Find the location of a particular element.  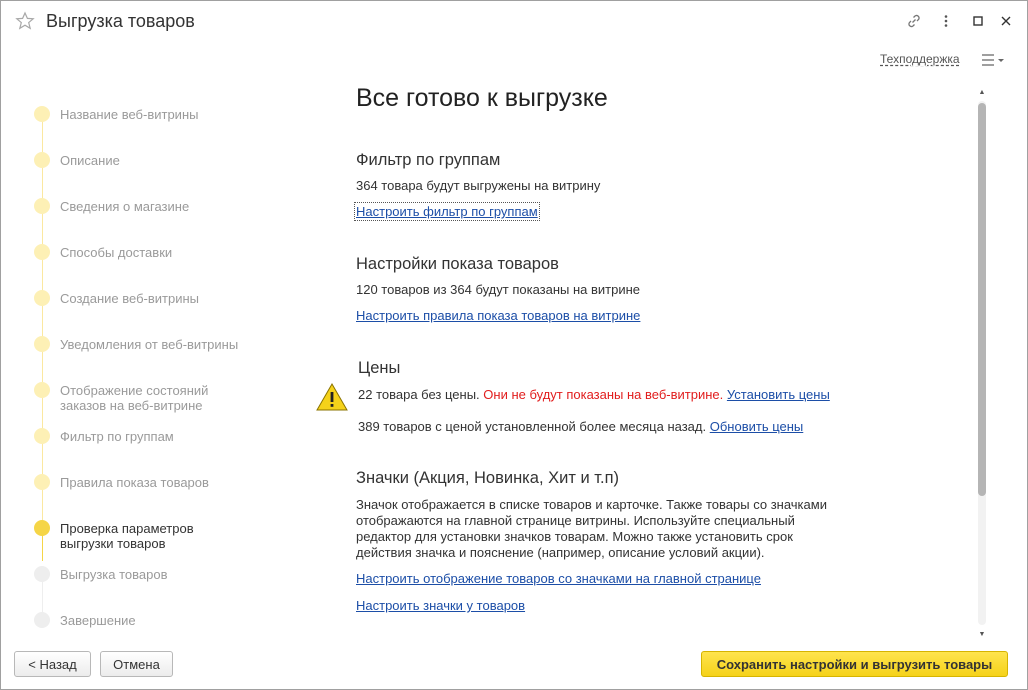

menu-icon is located at coordinates (994, 60).